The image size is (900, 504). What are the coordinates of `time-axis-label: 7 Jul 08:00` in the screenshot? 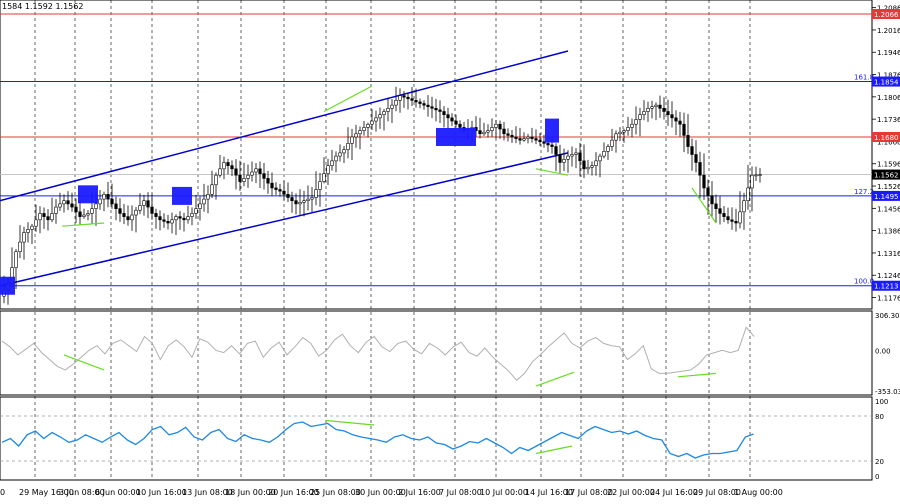 It's located at (460, 492).